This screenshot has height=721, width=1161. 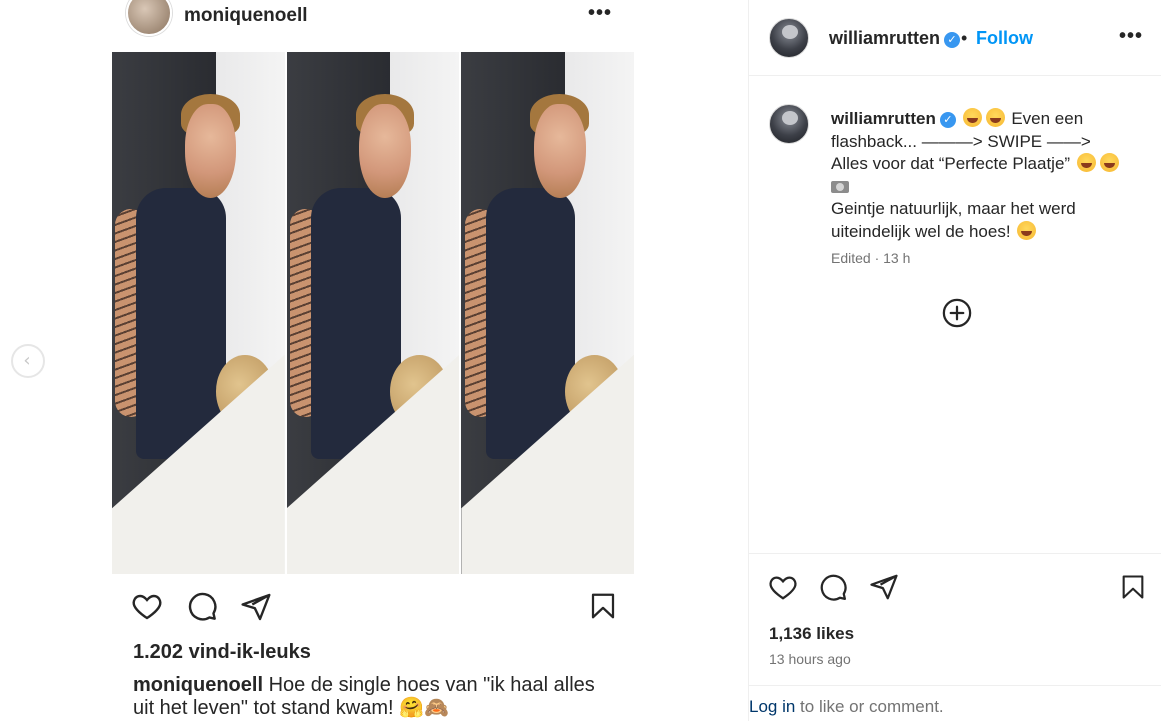 I want to click on login-text: Log in to like or comment., so click(x=846, y=707).